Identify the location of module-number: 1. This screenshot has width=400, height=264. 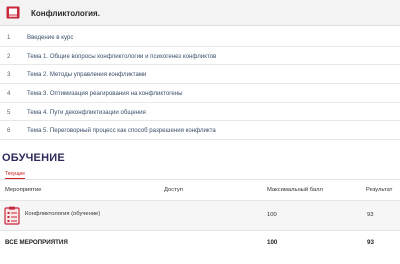
(9, 37).